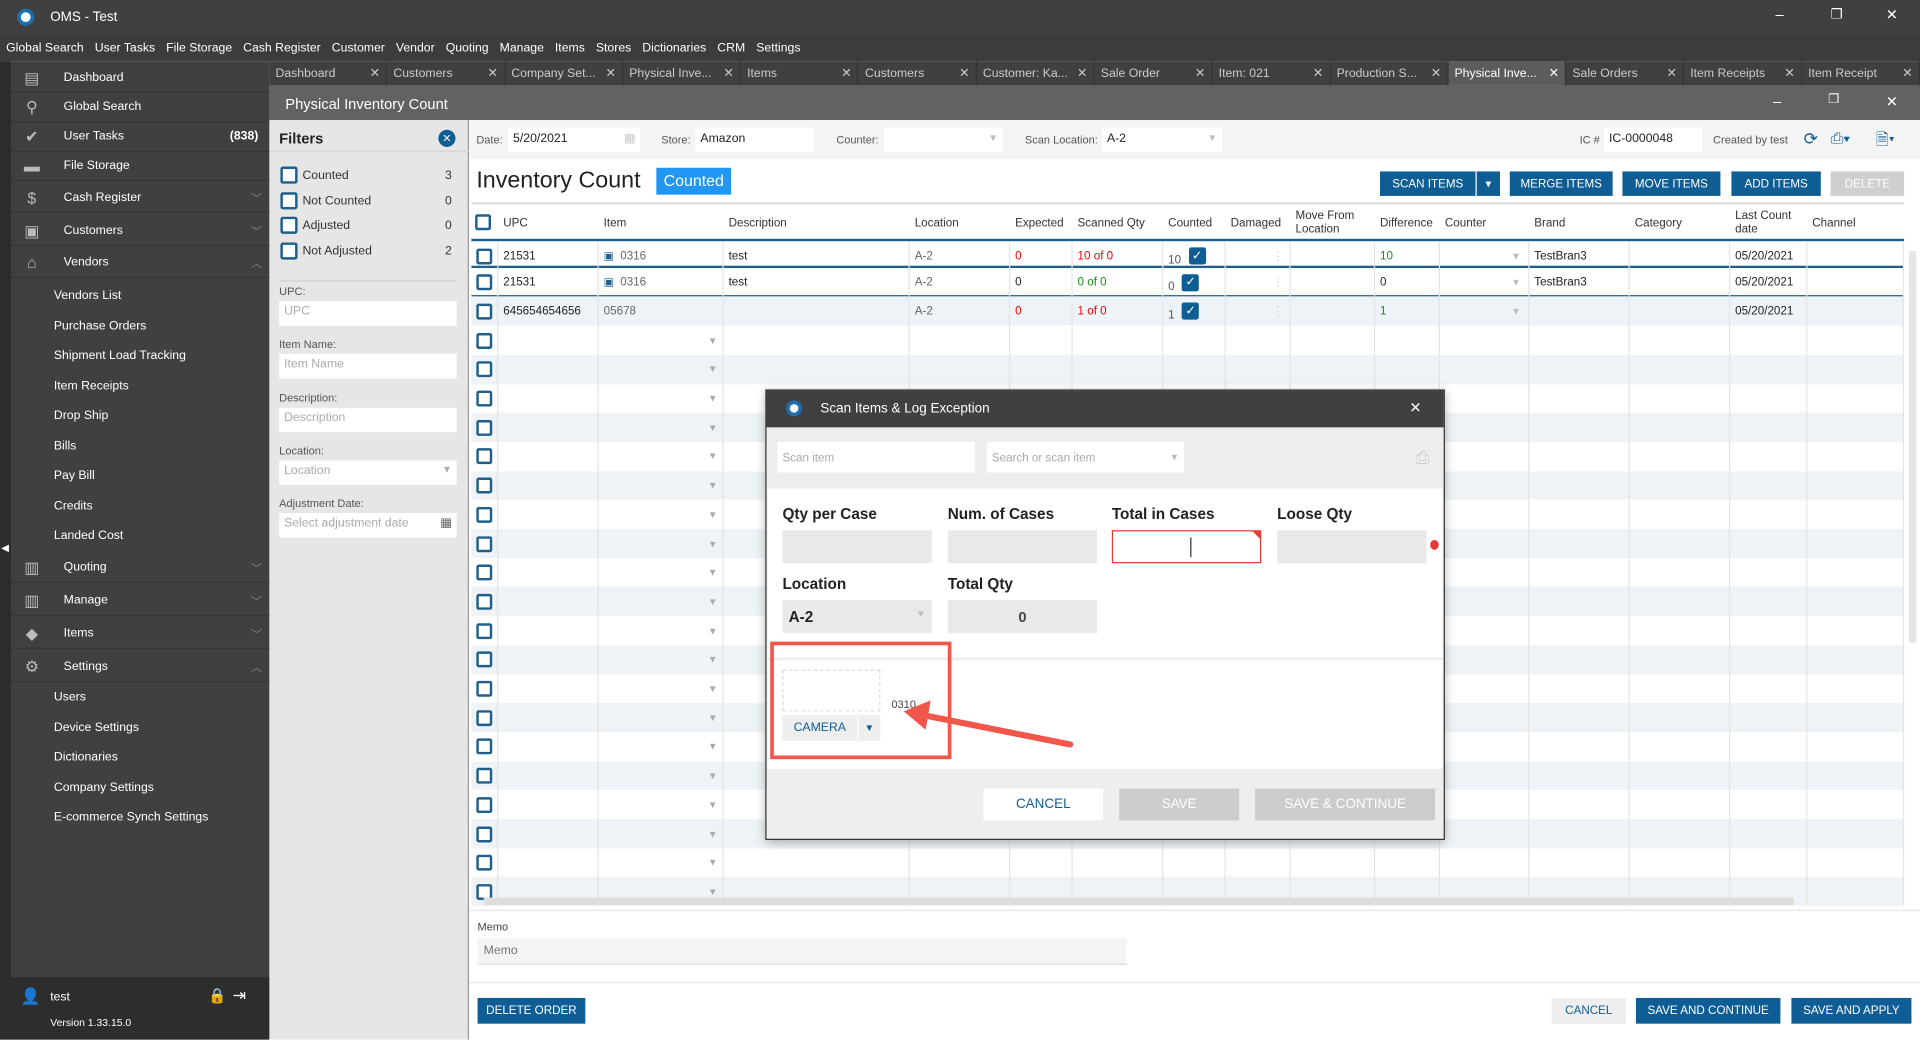 This screenshot has width=1920, height=1040. Describe the element at coordinates (70, 697) in the screenshot. I see `sidebar-subitem: Users` at that location.